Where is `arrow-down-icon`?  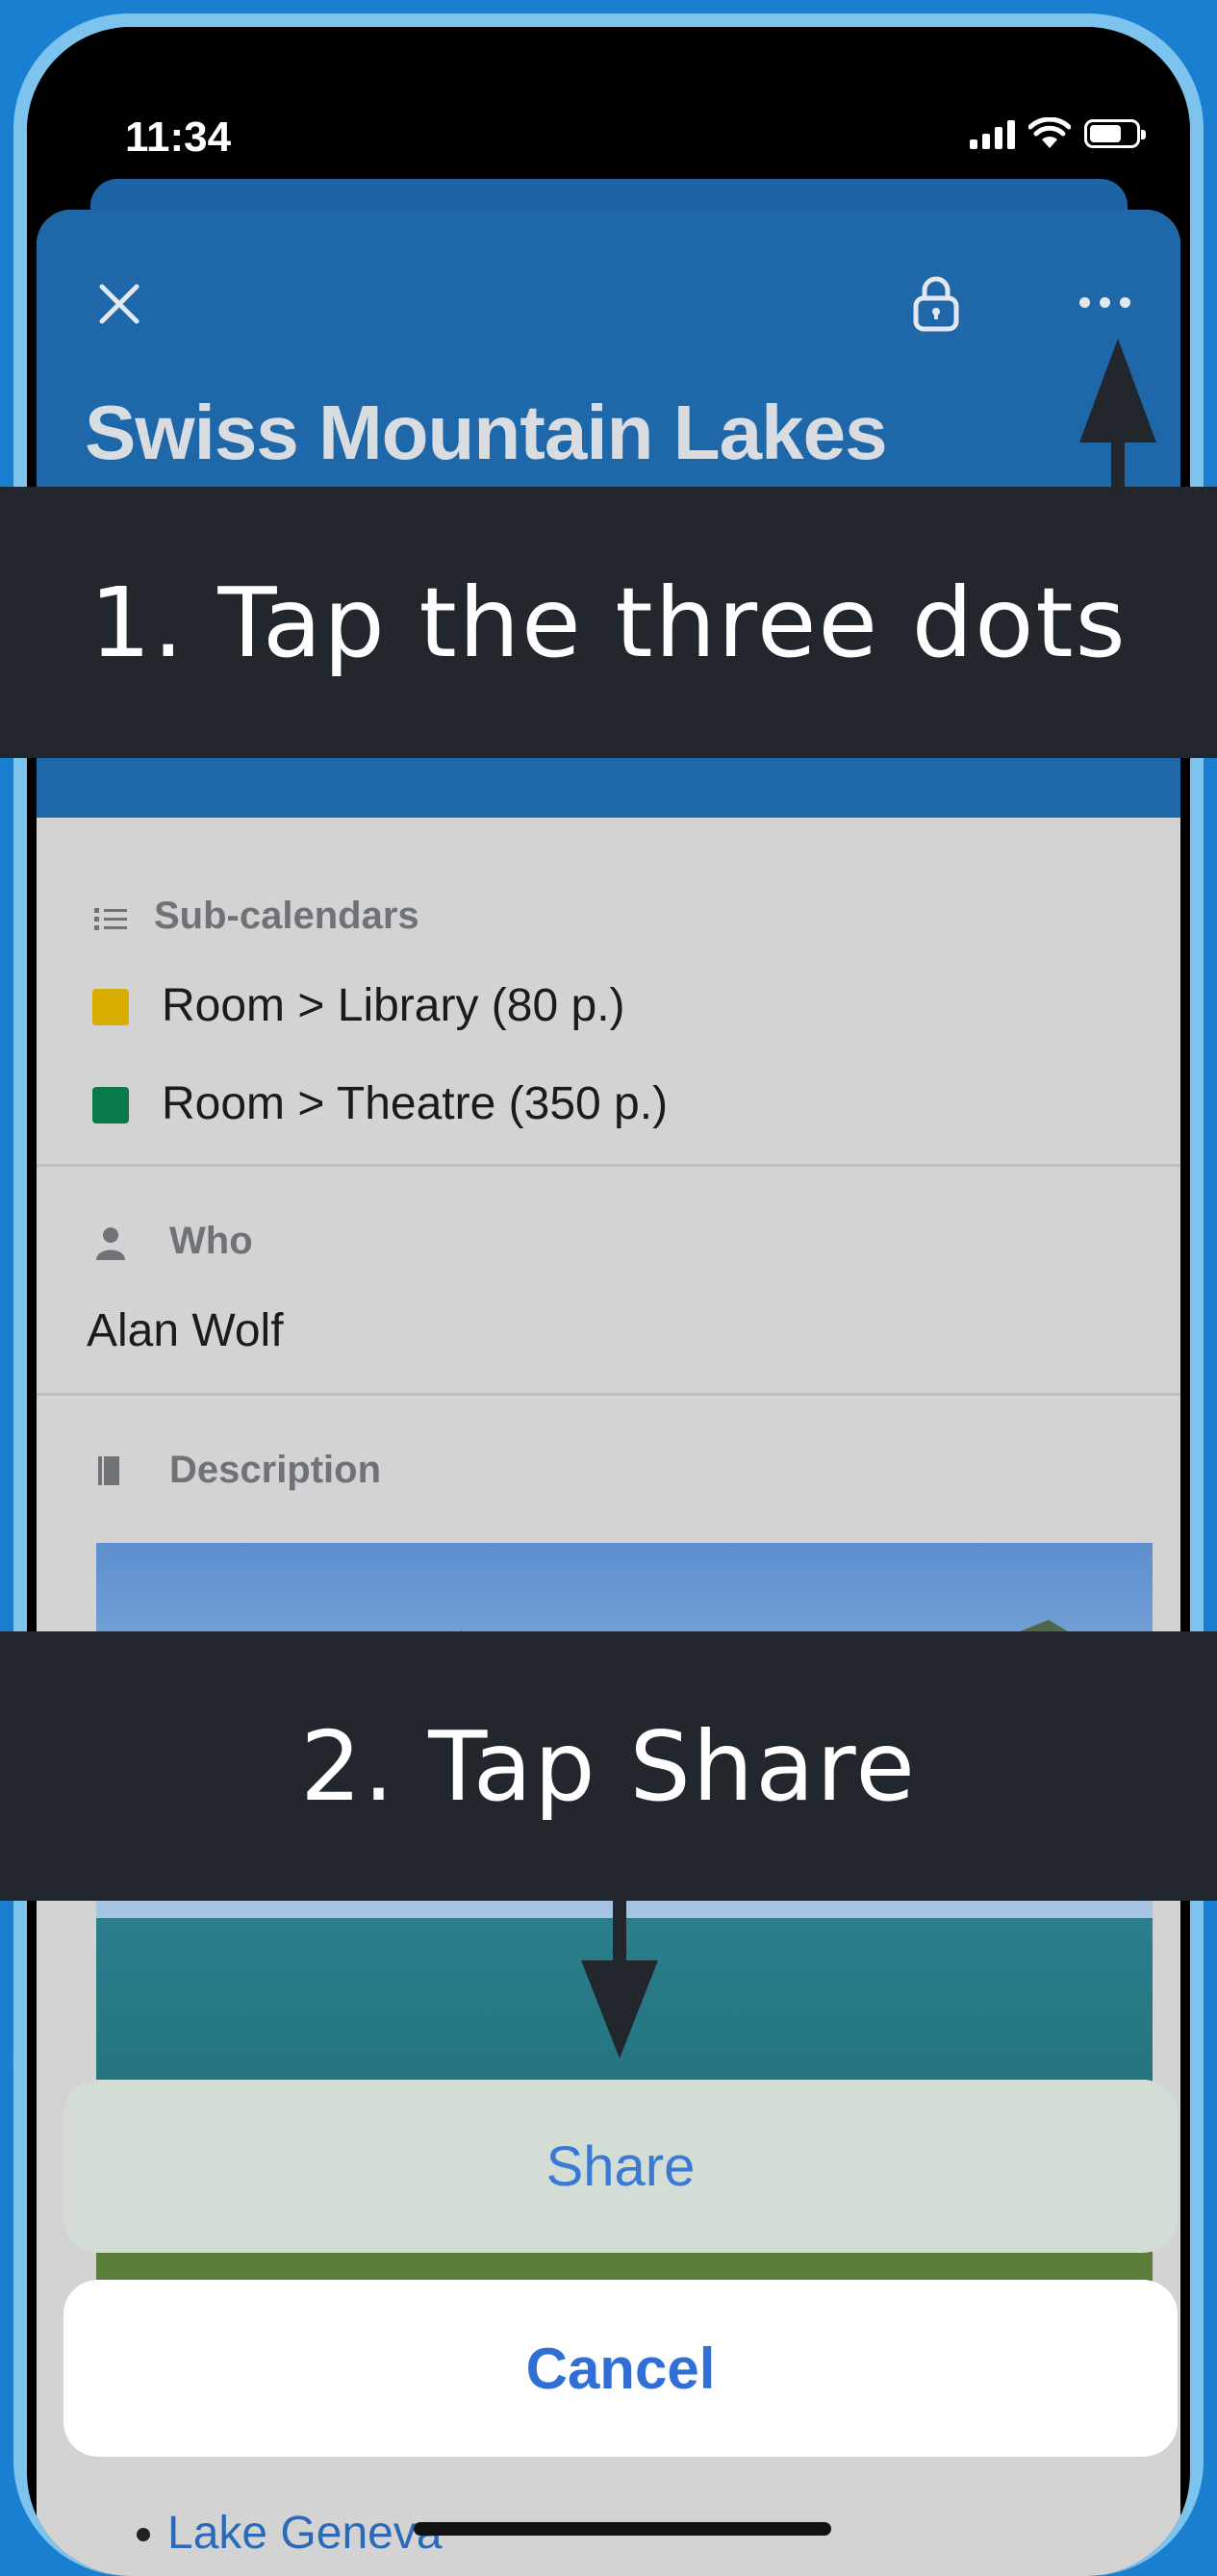
arrow-down-icon is located at coordinates (619, 1978).